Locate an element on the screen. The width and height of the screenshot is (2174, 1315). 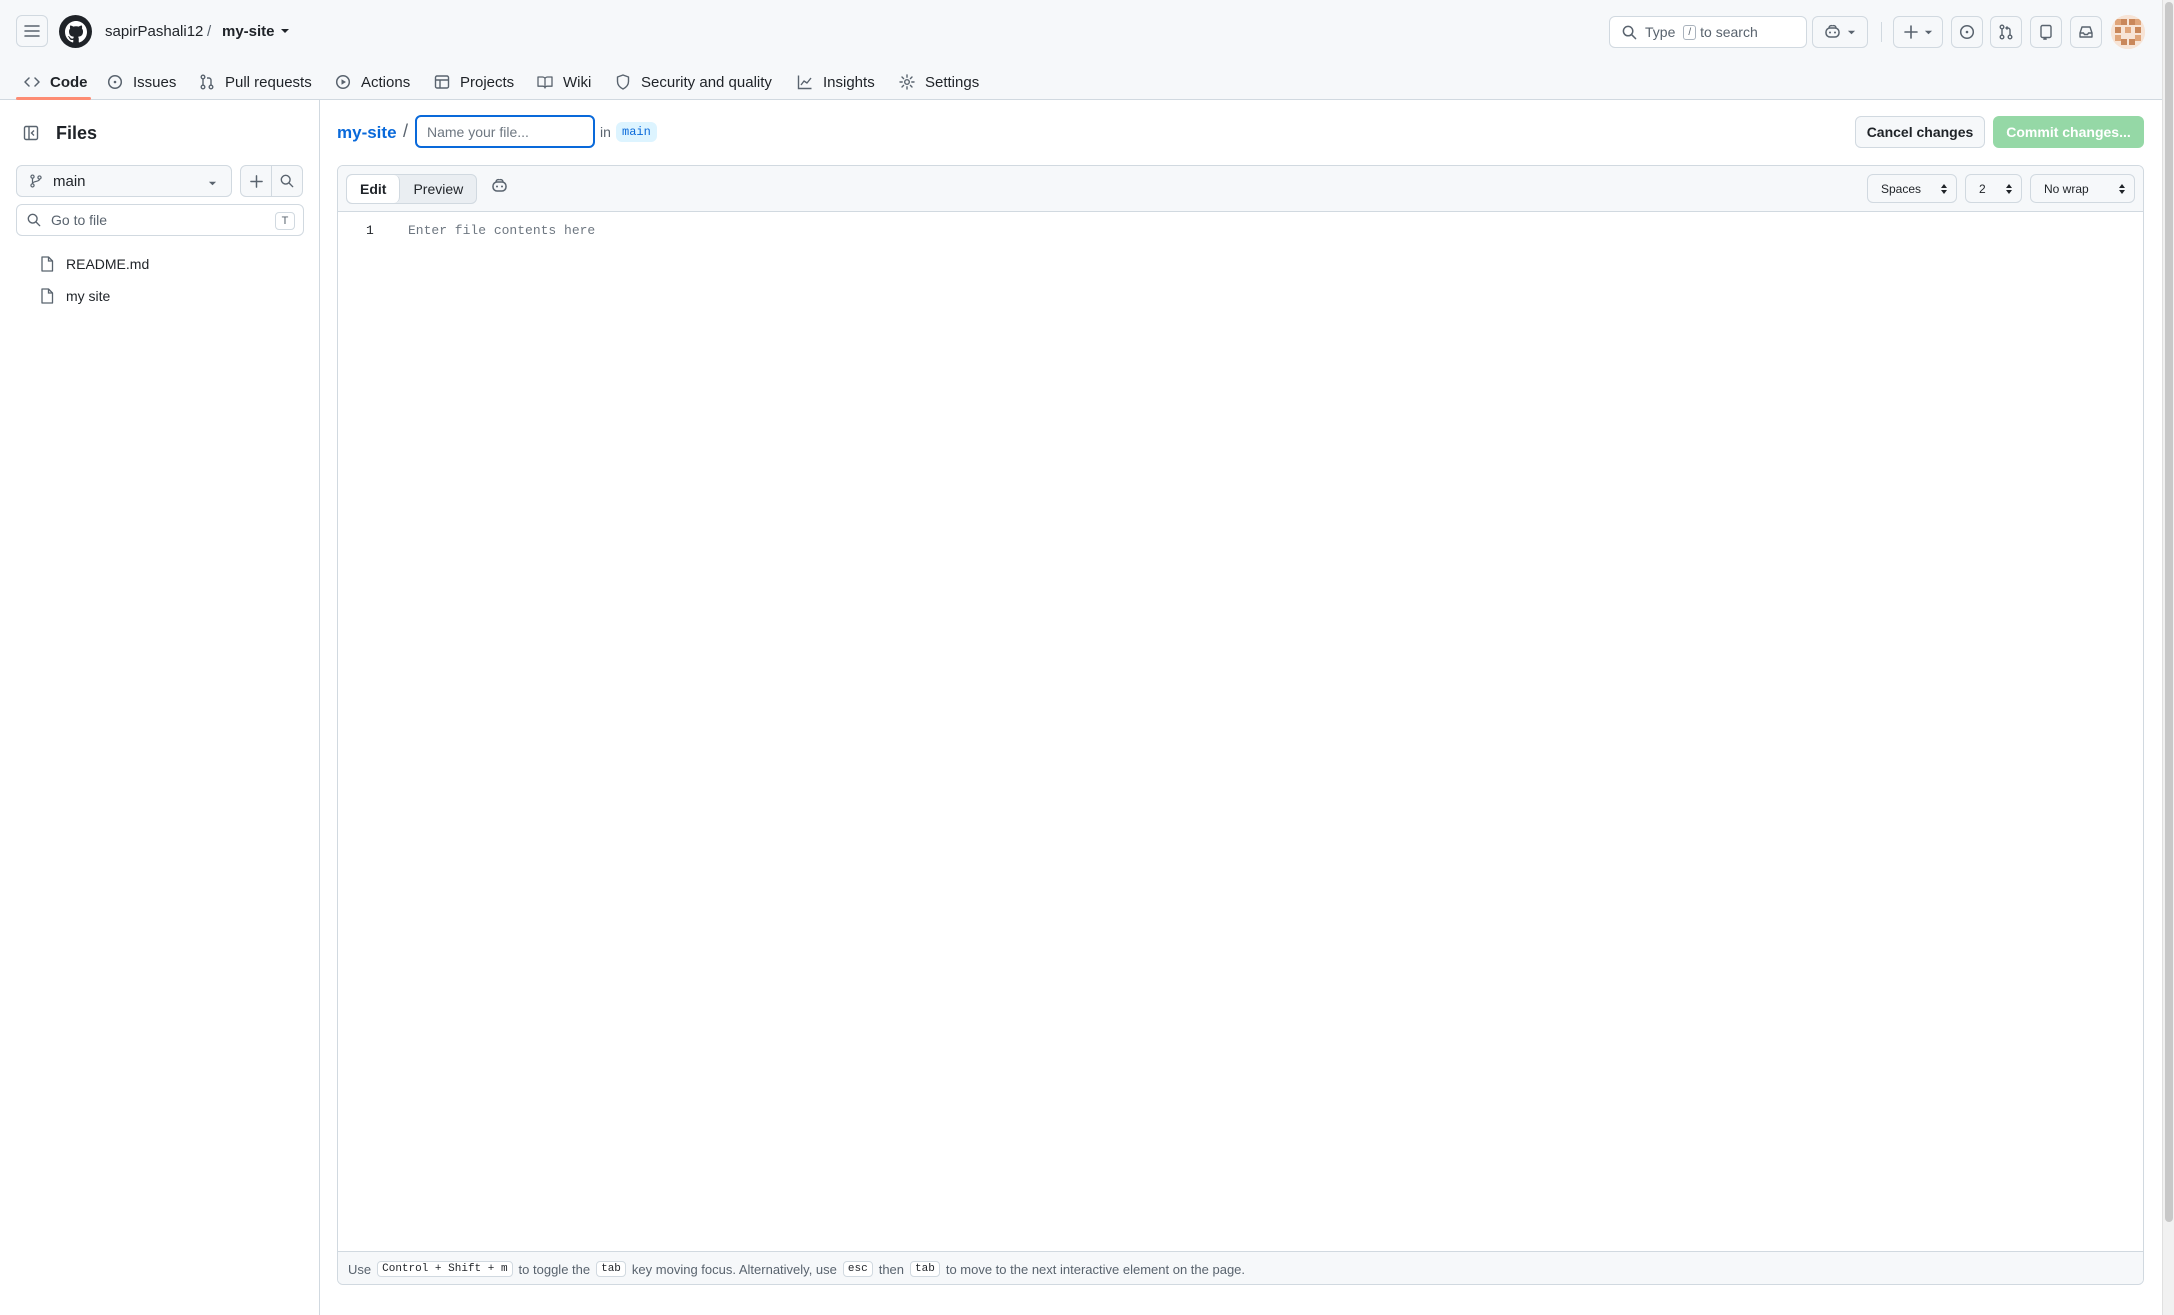
collapse-sidebar-button is located at coordinates (31, 133).